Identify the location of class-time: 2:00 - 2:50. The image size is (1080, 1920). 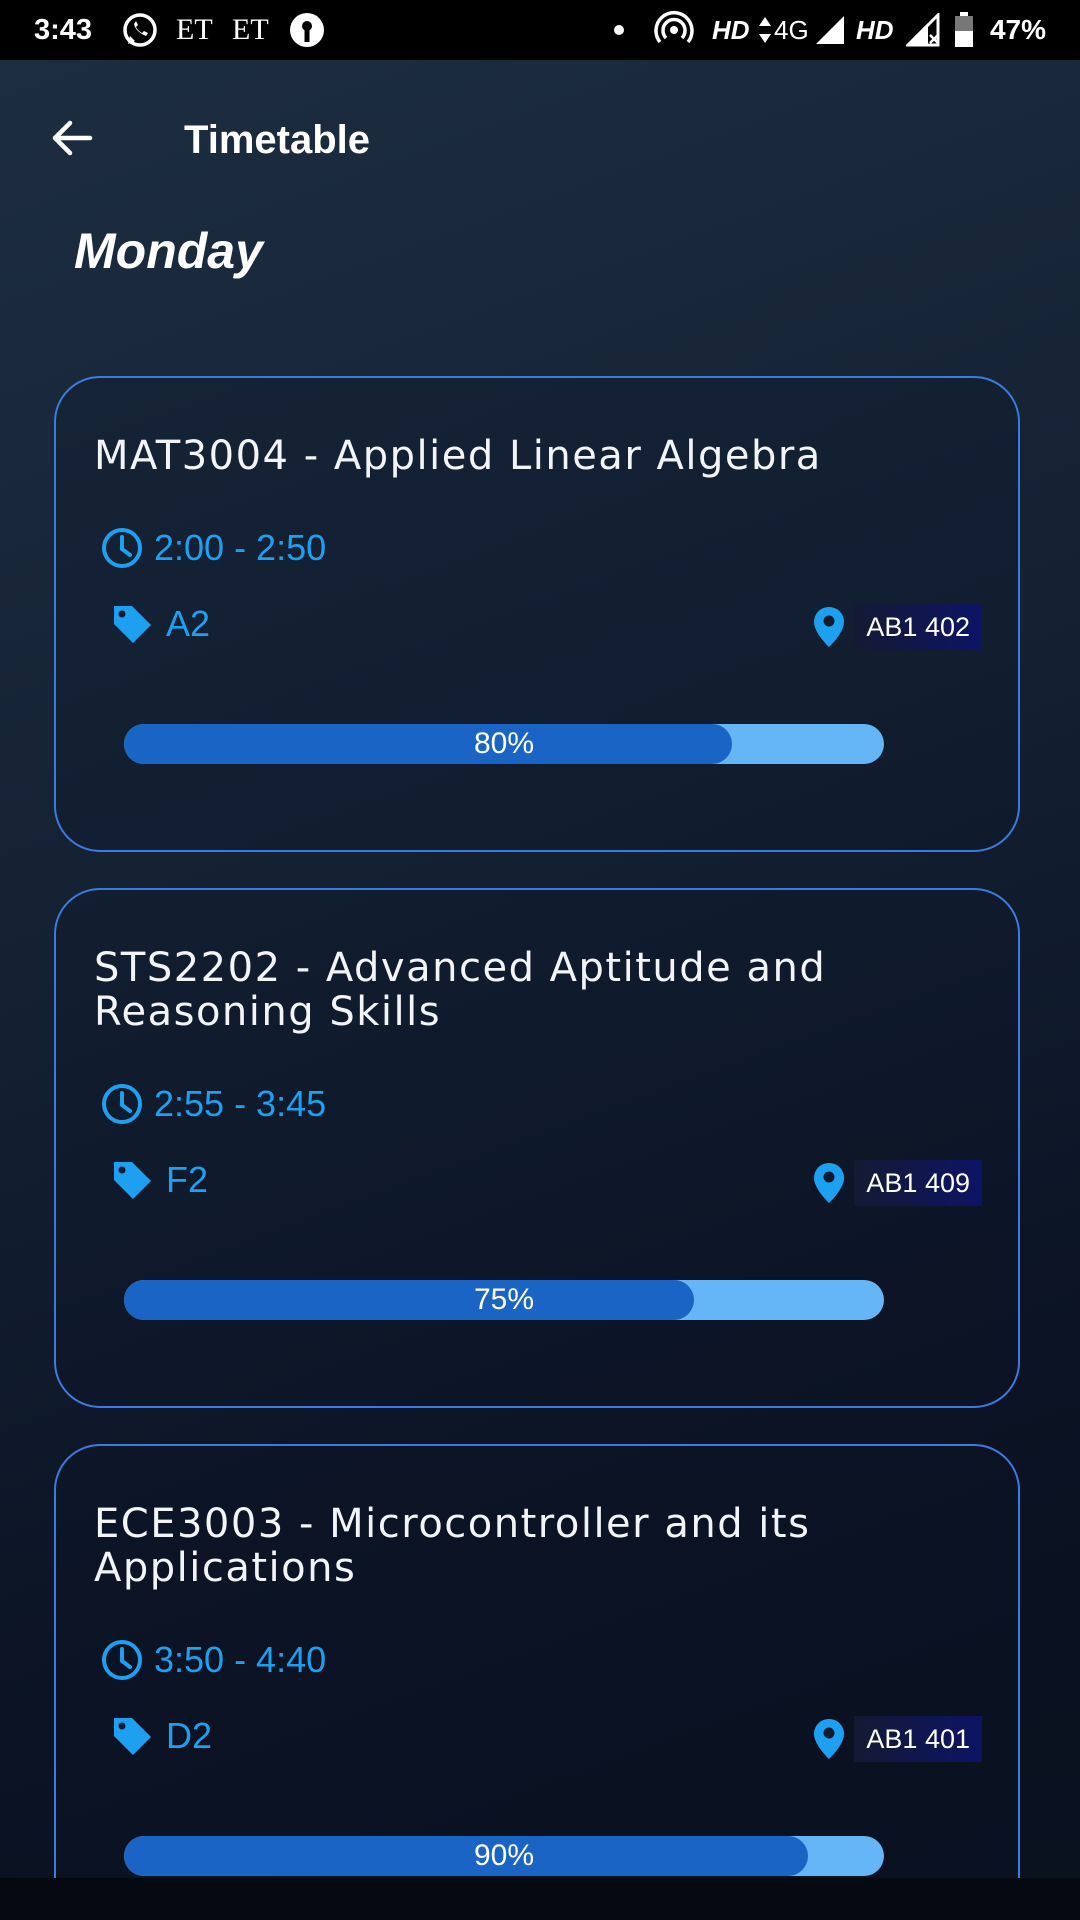
(240, 547).